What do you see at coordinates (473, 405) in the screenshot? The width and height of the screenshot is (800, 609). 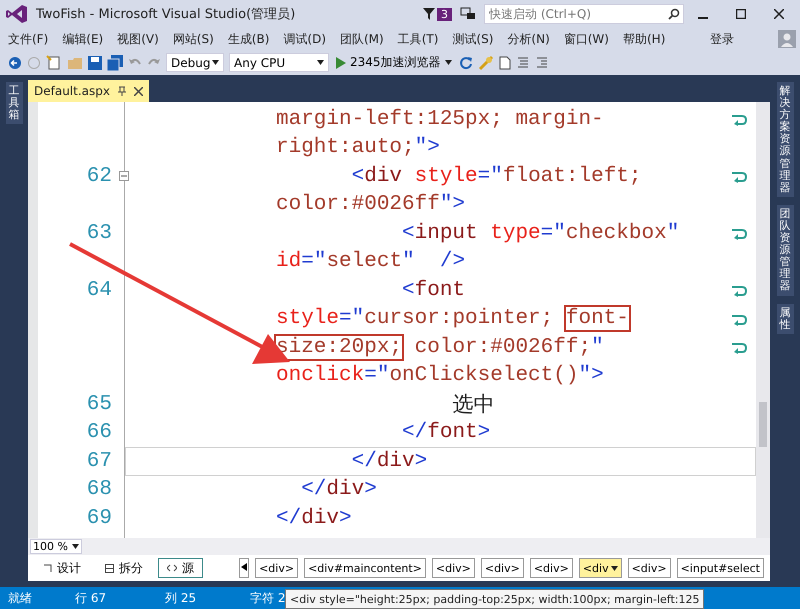 I see `code-line: 选中` at bounding box center [473, 405].